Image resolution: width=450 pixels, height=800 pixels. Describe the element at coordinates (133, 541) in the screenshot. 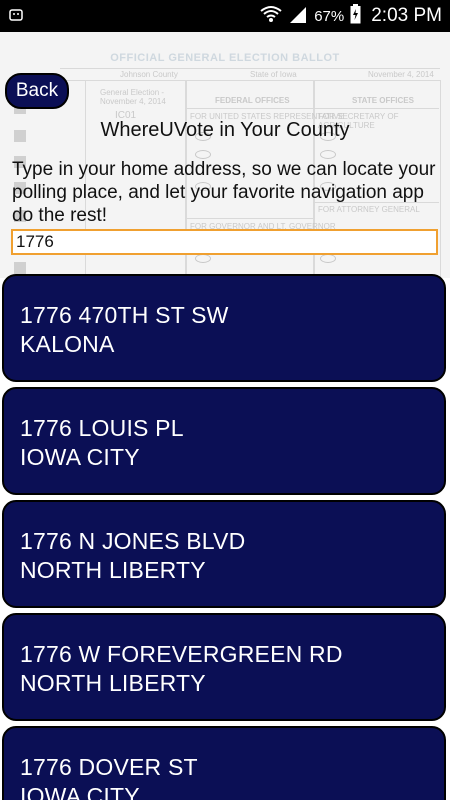

I see `result-street: 1776 N JONES BLVD` at that location.